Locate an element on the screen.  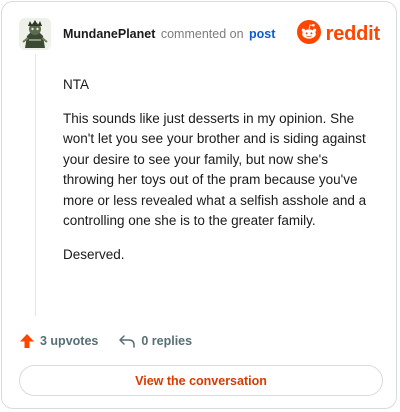
comment-header: MundanePlanet commented on post reddit is located at coordinates (199, 36).